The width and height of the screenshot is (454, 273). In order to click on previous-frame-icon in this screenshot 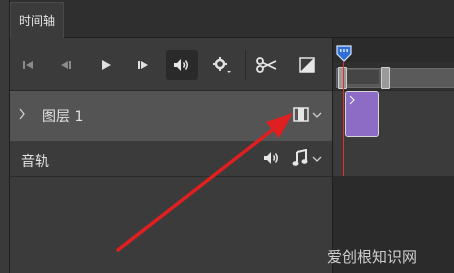, I will do `click(66, 65)`.